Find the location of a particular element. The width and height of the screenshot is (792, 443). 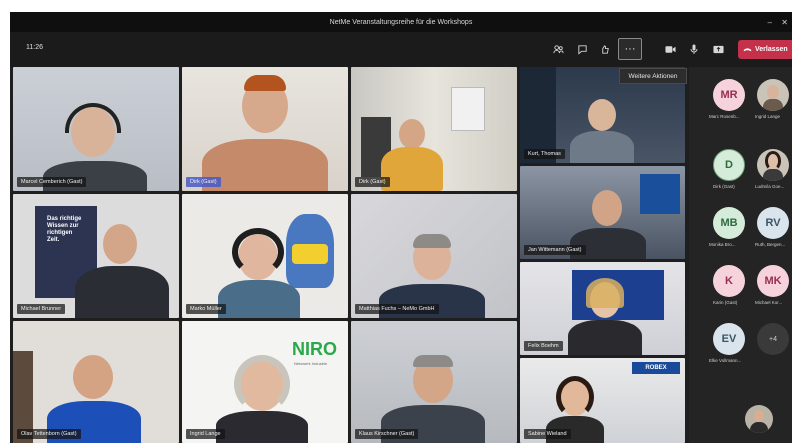

close-icon: ✕ is located at coordinates (784, 22).